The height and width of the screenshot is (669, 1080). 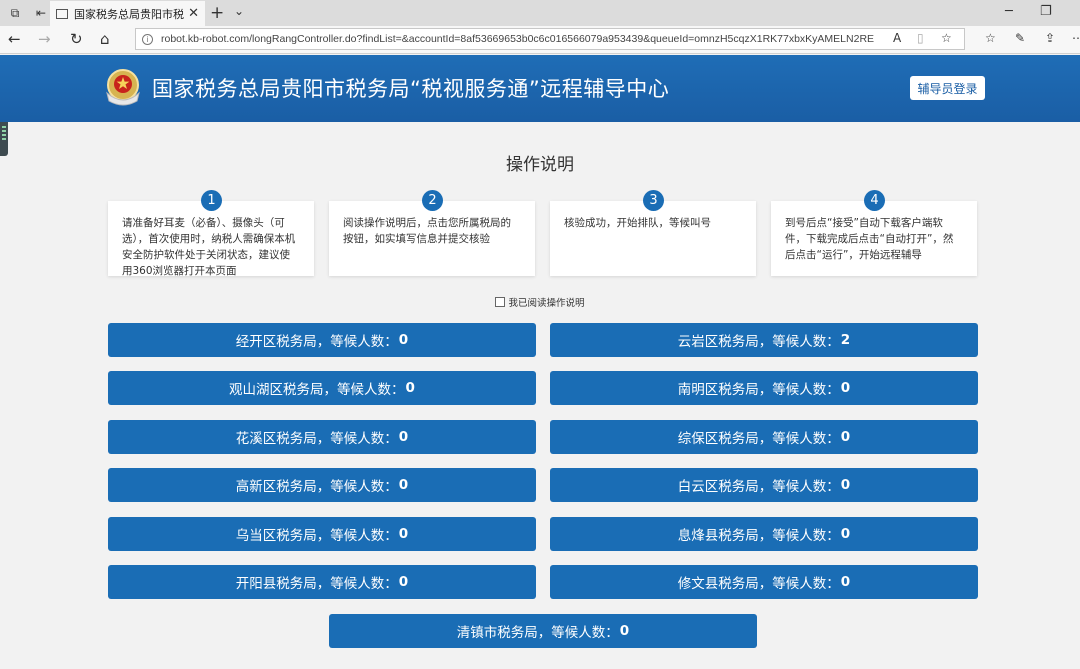 I want to click on chevron-down-icon: ⌄, so click(x=239, y=11).